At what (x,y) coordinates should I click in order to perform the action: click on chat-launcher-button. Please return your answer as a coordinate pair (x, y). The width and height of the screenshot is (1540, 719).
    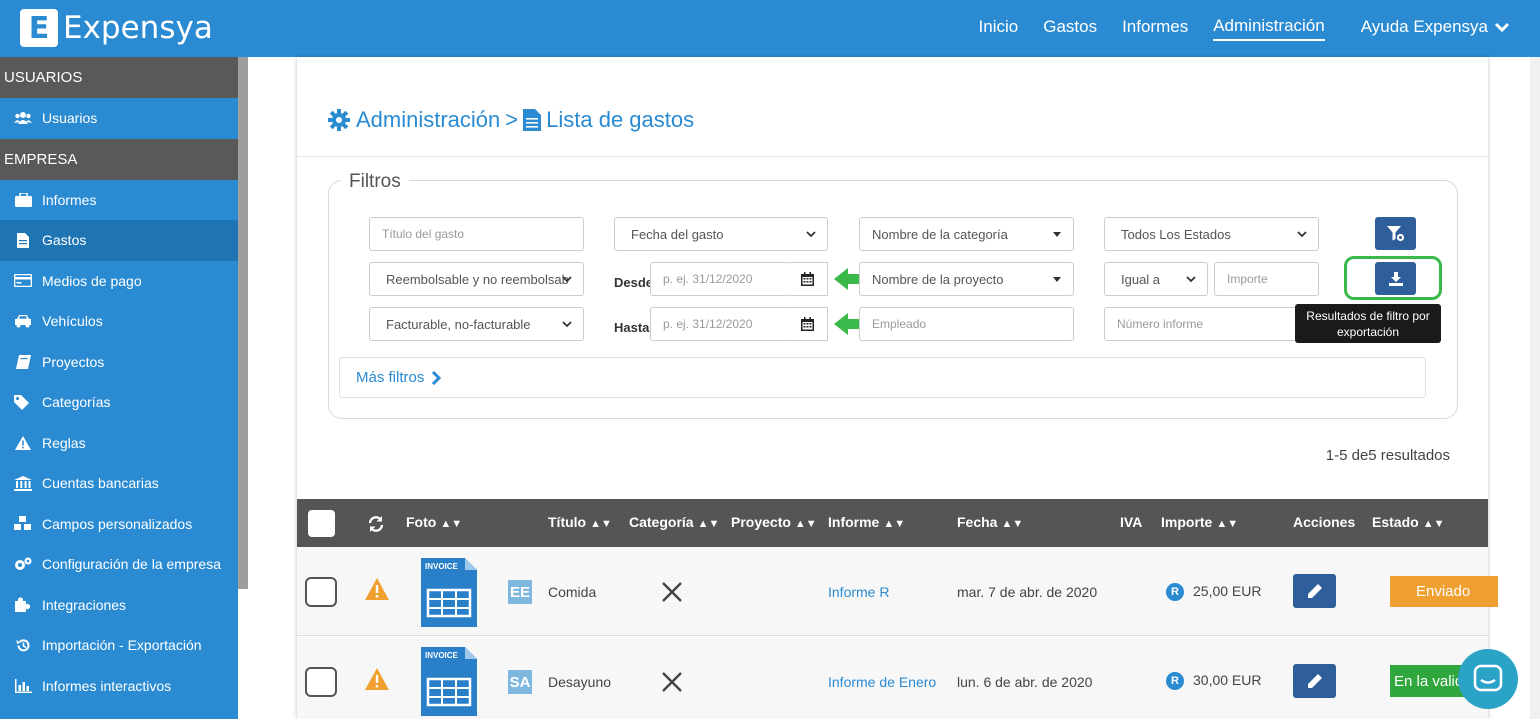
    Looking at the image, I should click on (1488, 679).